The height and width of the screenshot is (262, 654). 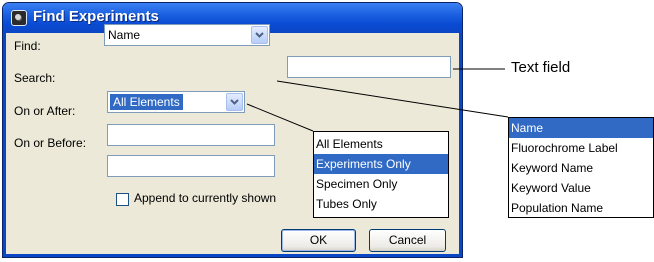 I want to click on callout-lines, so click(x=377, y=100).